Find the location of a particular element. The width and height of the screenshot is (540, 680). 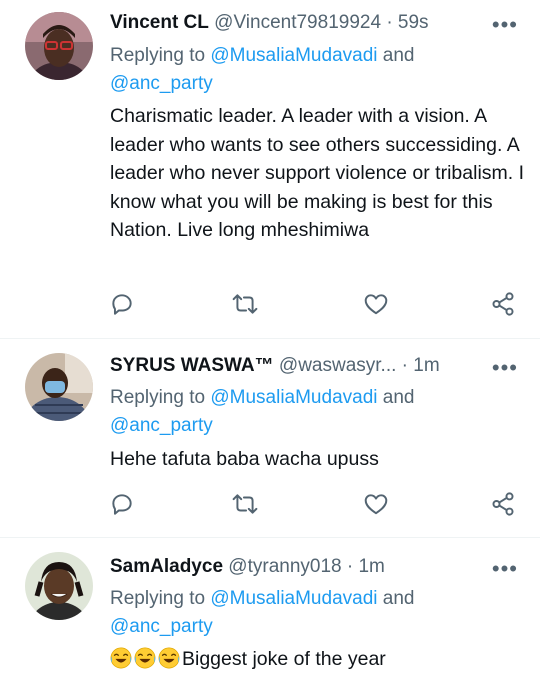

display-name: SYRUS WASWA™ is located at coordinates (192, 365).